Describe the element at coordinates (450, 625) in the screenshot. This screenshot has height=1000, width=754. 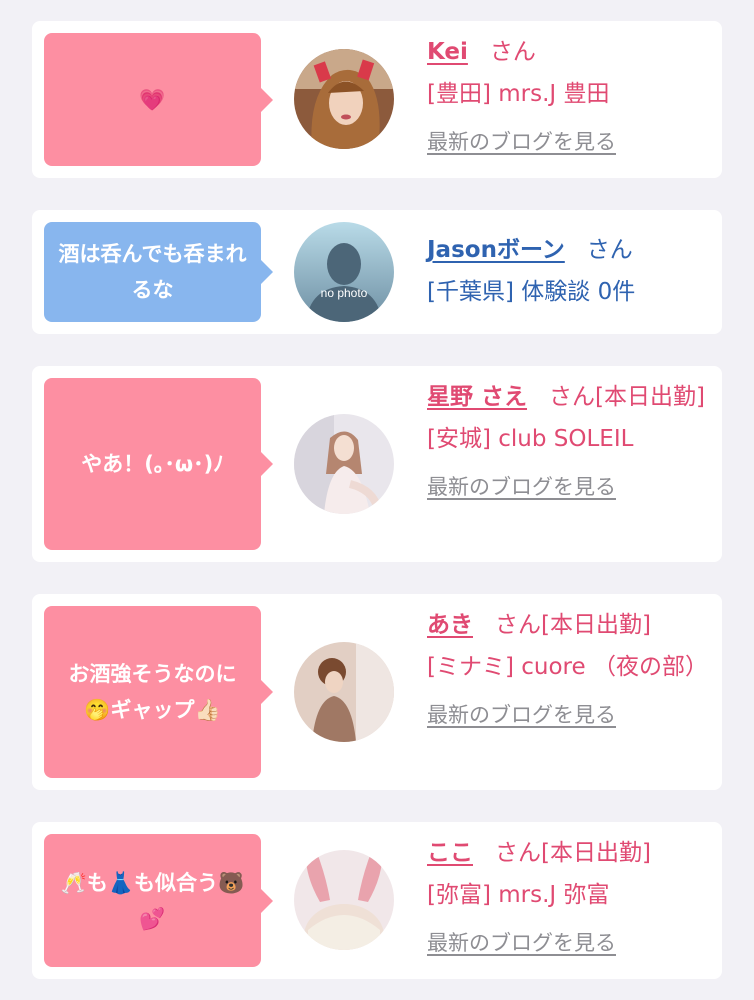
I see `profile-name-link: あき` at that location.